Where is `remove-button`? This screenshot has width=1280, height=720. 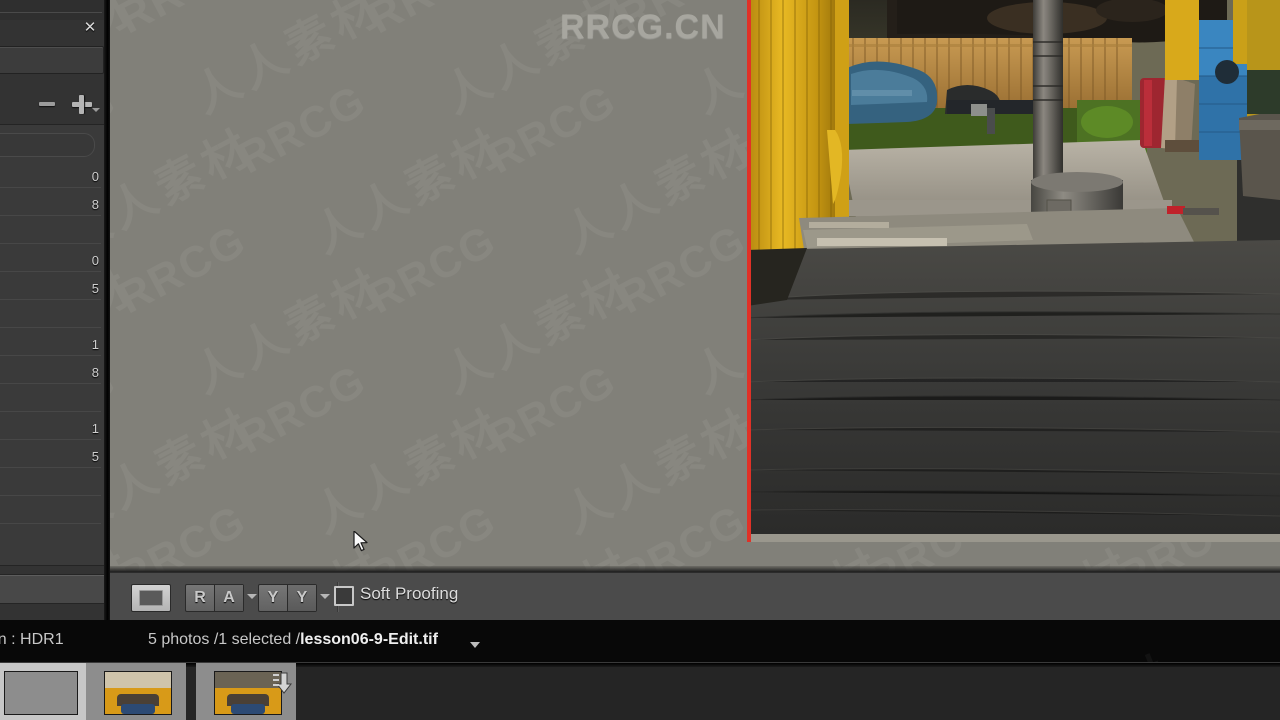 remove-button is located at coordinates (47, 103).